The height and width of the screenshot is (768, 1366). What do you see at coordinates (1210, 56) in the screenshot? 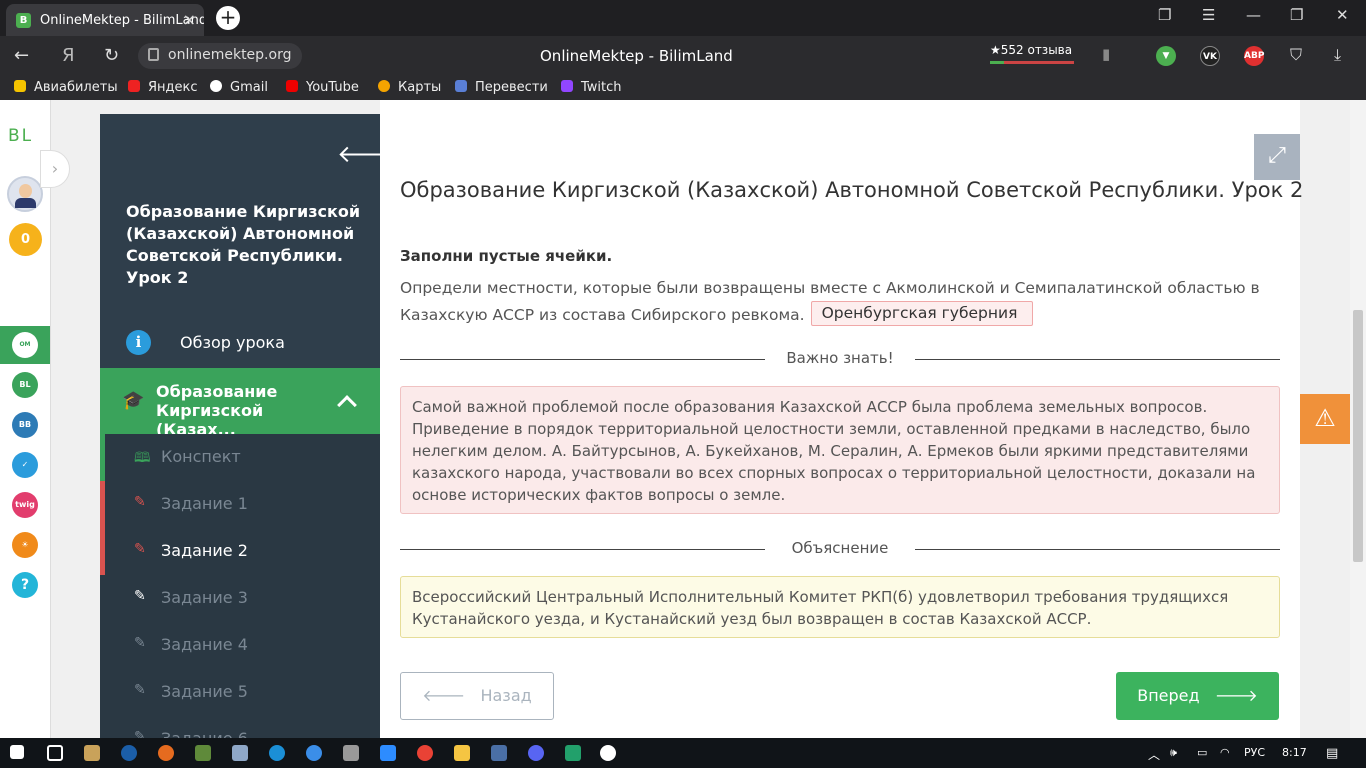
I see `vk-icon: VK` at bounding box center [1210, 56].